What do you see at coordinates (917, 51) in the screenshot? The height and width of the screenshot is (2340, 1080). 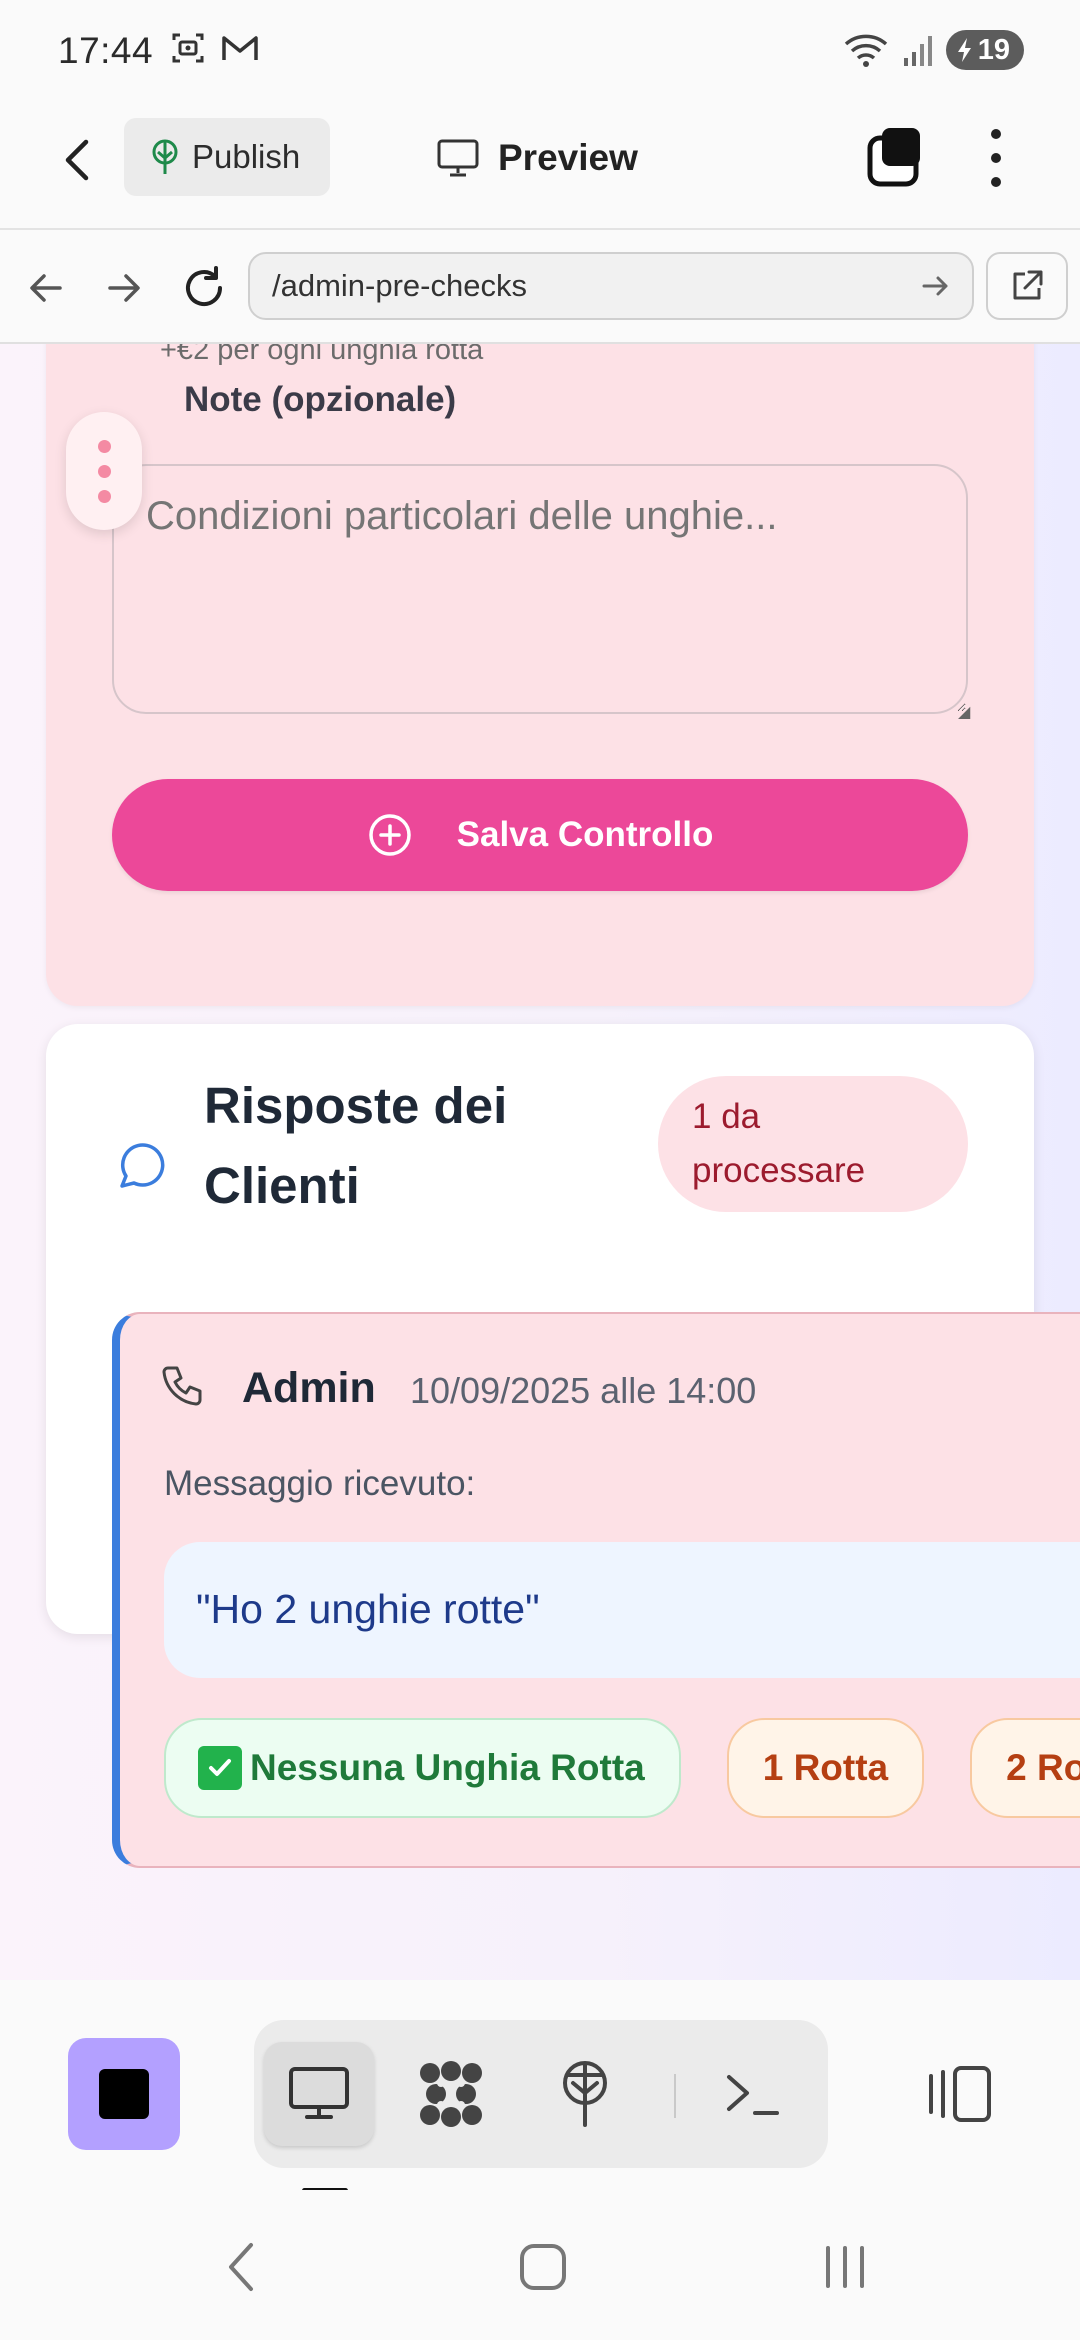 I see `signal-icon` at bounding box center [917, 51].